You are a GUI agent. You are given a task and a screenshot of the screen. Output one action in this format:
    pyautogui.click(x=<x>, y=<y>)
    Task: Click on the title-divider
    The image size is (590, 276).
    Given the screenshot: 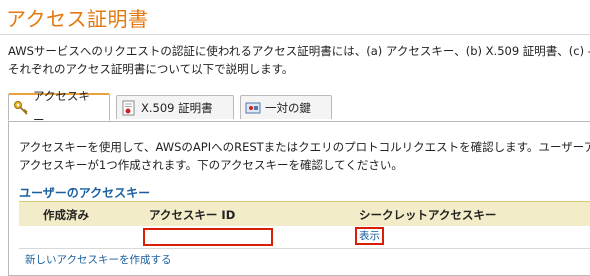 What is the action you would take?
    pyautogui.click(x=295, y=34)
    